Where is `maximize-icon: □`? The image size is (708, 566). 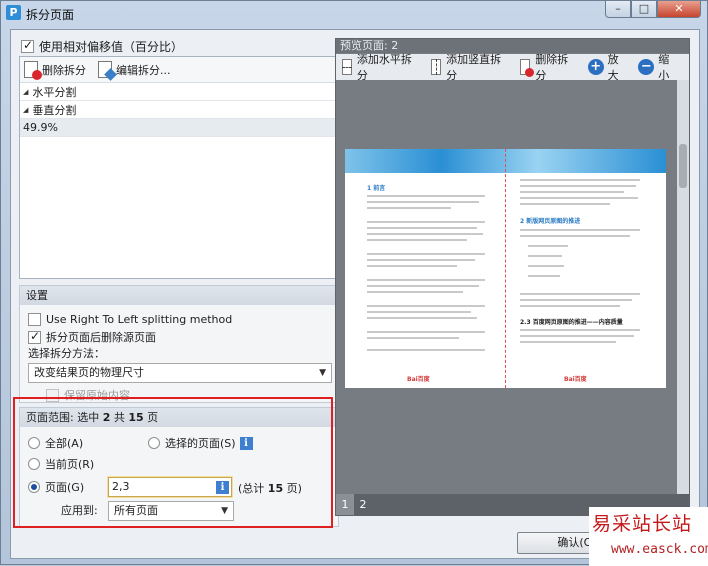 maximize-icon: □ is located at coordinates (644, 8).